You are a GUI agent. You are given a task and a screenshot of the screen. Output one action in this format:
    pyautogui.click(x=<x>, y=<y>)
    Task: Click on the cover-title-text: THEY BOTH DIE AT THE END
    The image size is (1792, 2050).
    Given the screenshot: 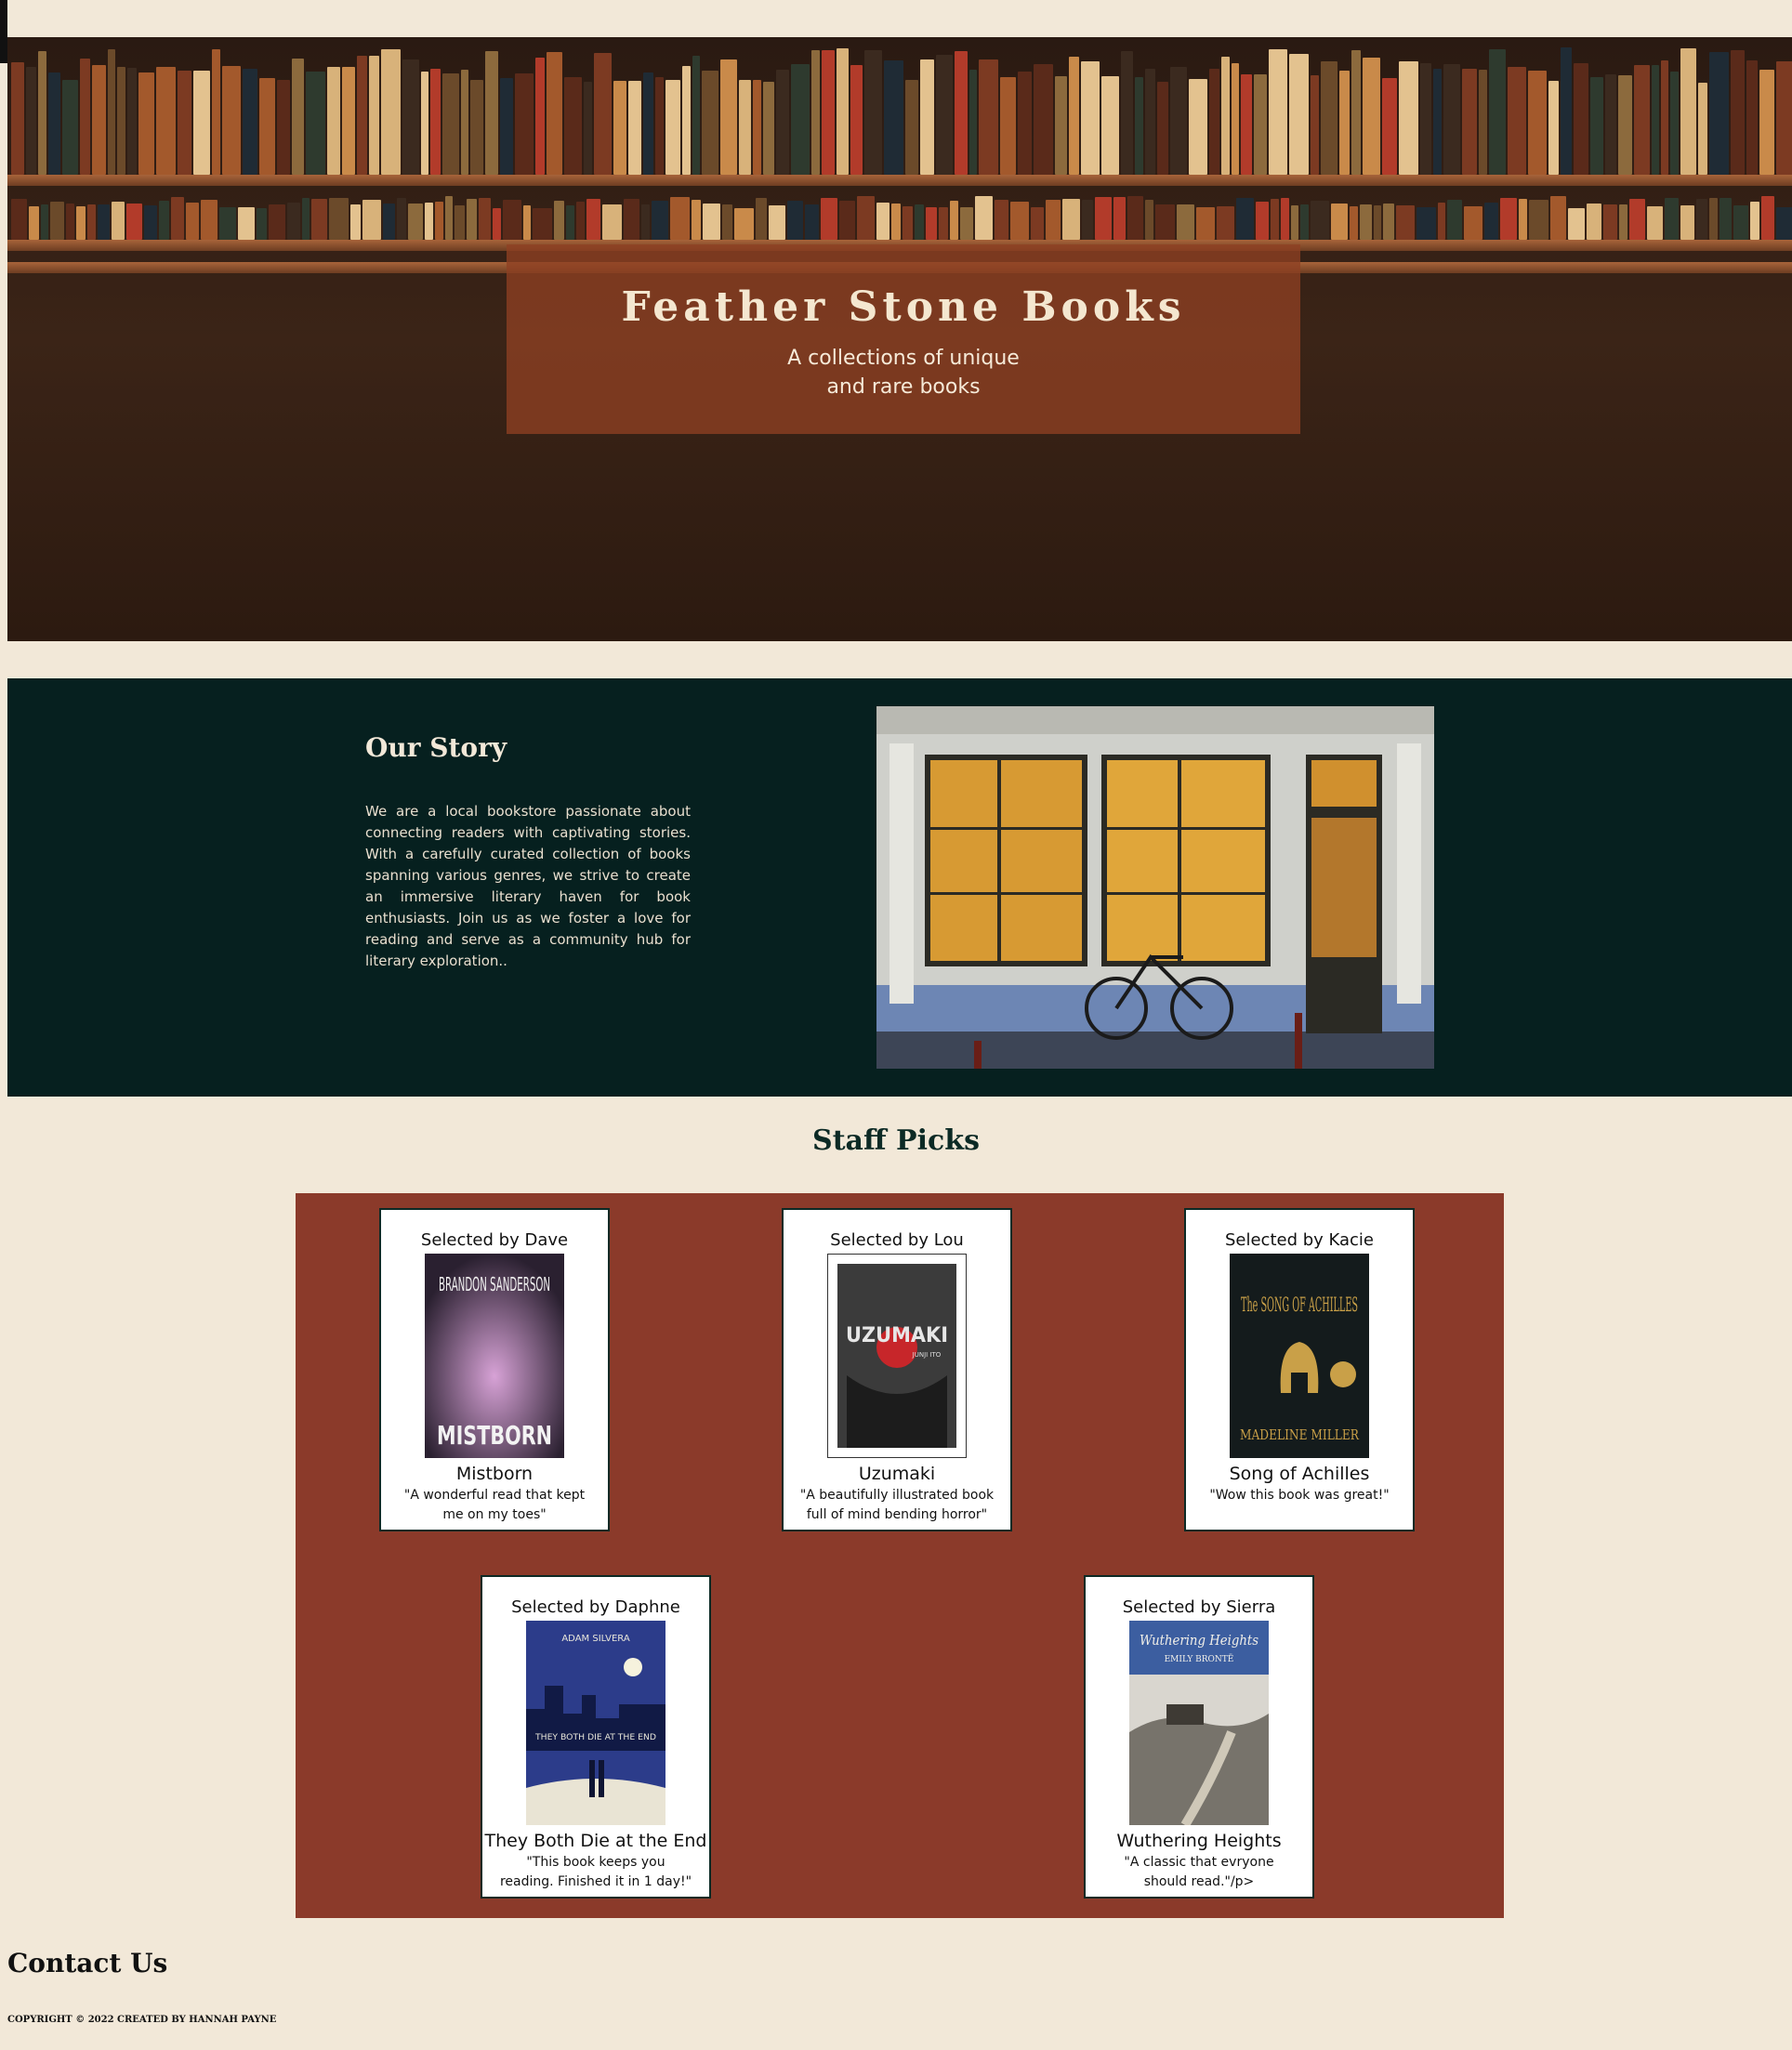 What is the action you would take?
    pyautogui.click(x=595, y=1738)
    